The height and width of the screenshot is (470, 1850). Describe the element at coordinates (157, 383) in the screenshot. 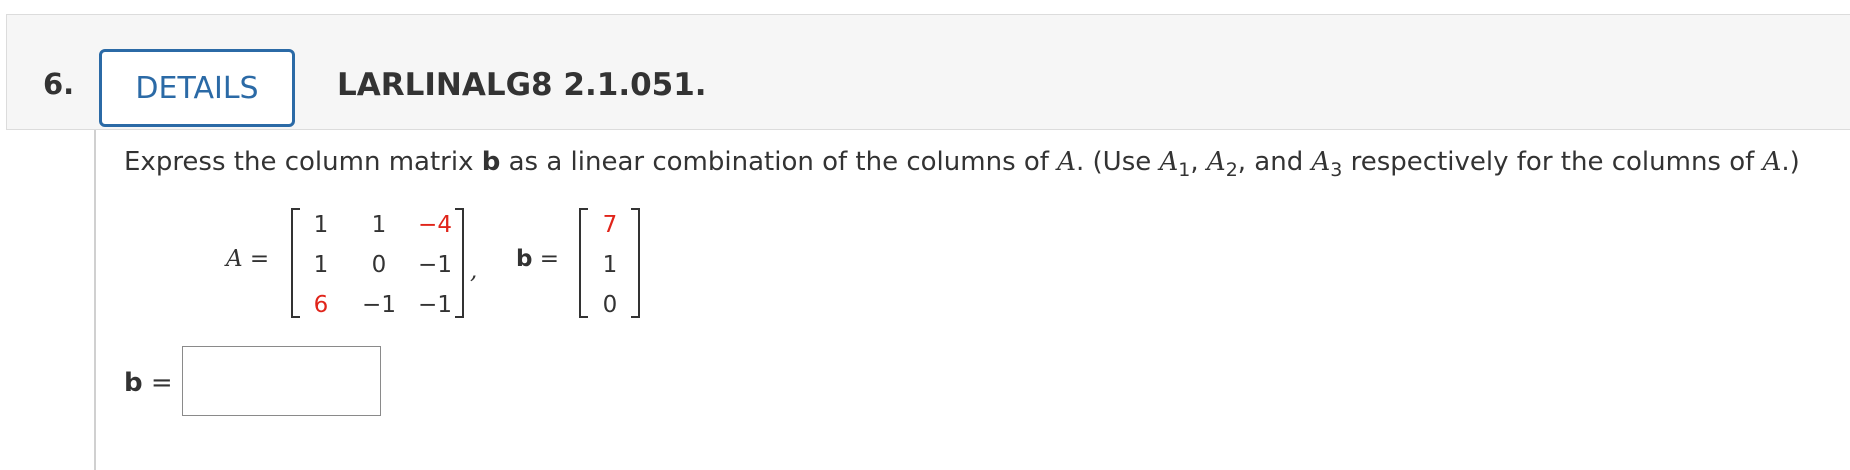

I see `answer-equals: =` at that location.